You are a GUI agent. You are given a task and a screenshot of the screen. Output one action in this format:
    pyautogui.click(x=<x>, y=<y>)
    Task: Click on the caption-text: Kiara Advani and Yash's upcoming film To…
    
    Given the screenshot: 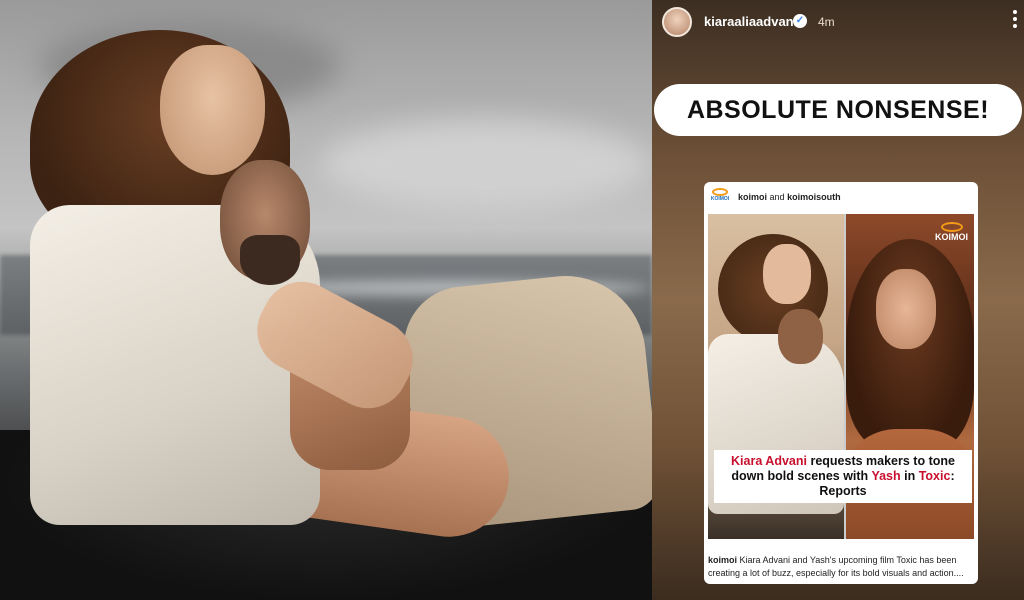 What is the action you would take?
    pyautogui.click(x=836, y=566)
    